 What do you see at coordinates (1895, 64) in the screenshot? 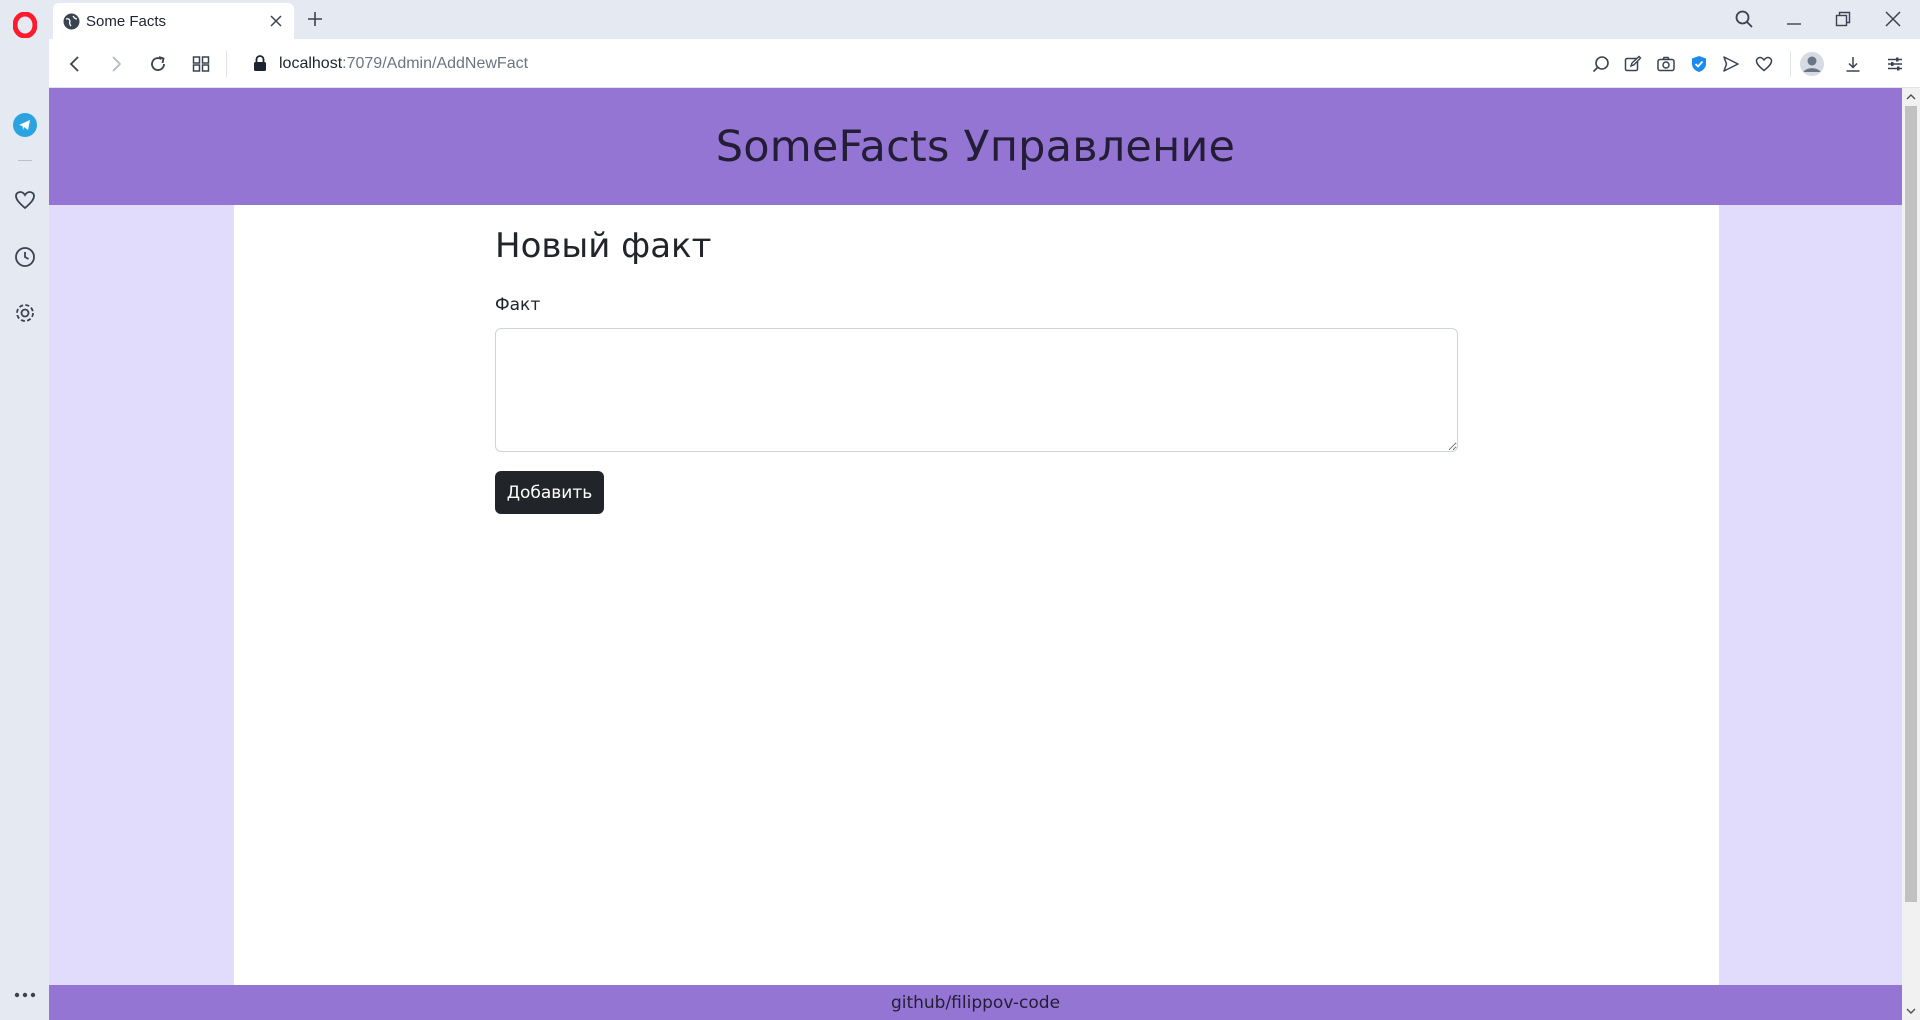
I see `easy-setup-icon` at bounding box center [1895, 64].